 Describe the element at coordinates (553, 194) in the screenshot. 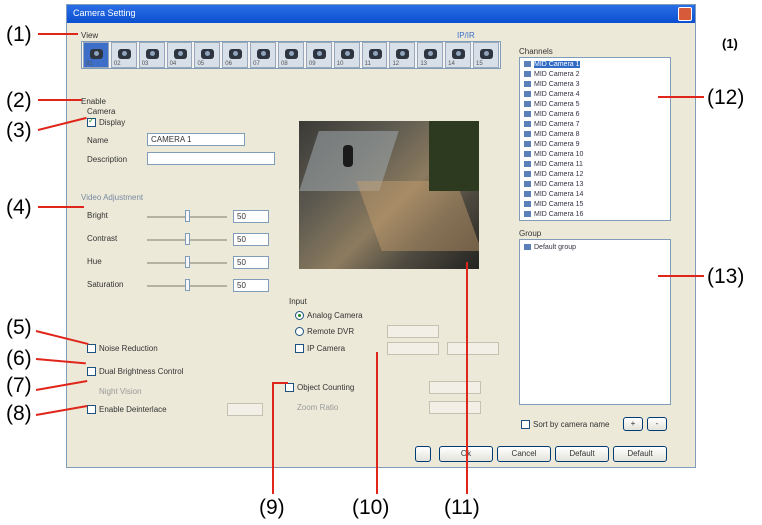

I see `channel-item: MID Camera 14` at that location.